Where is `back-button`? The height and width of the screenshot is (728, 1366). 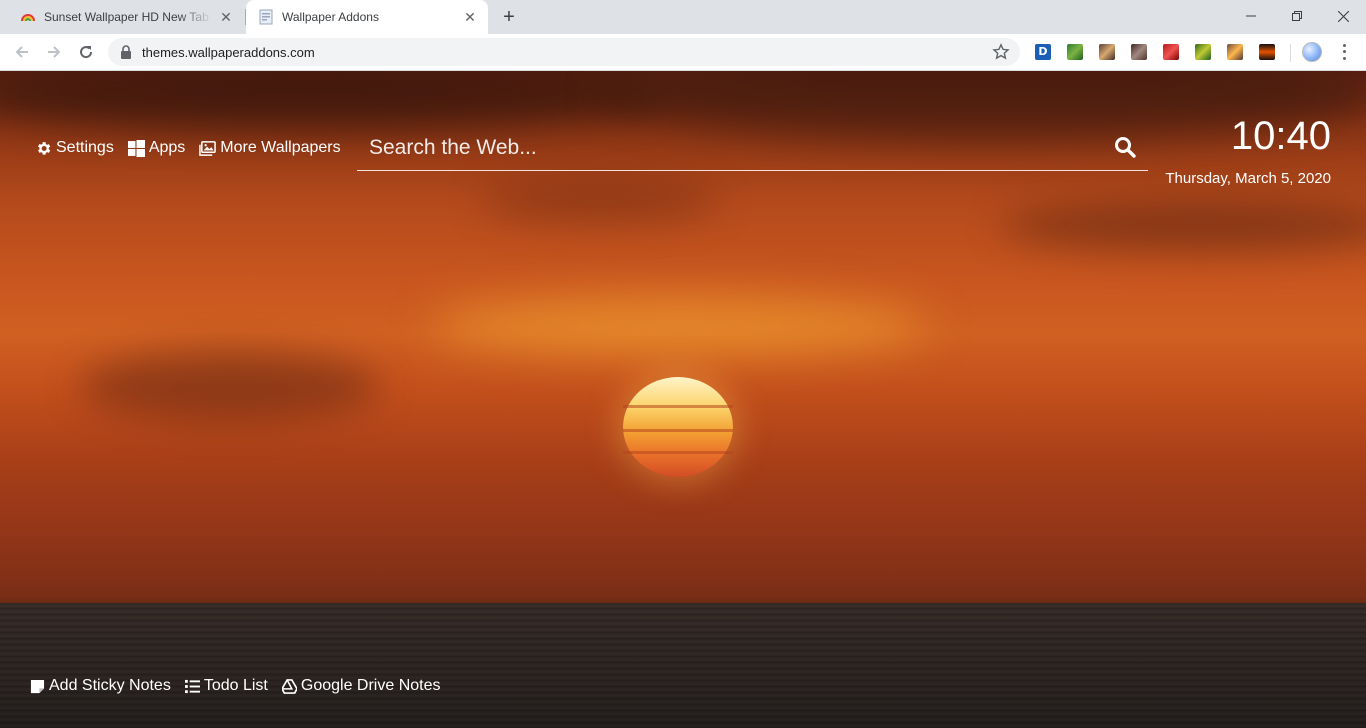 back-button is located at coordinates (22, 52).